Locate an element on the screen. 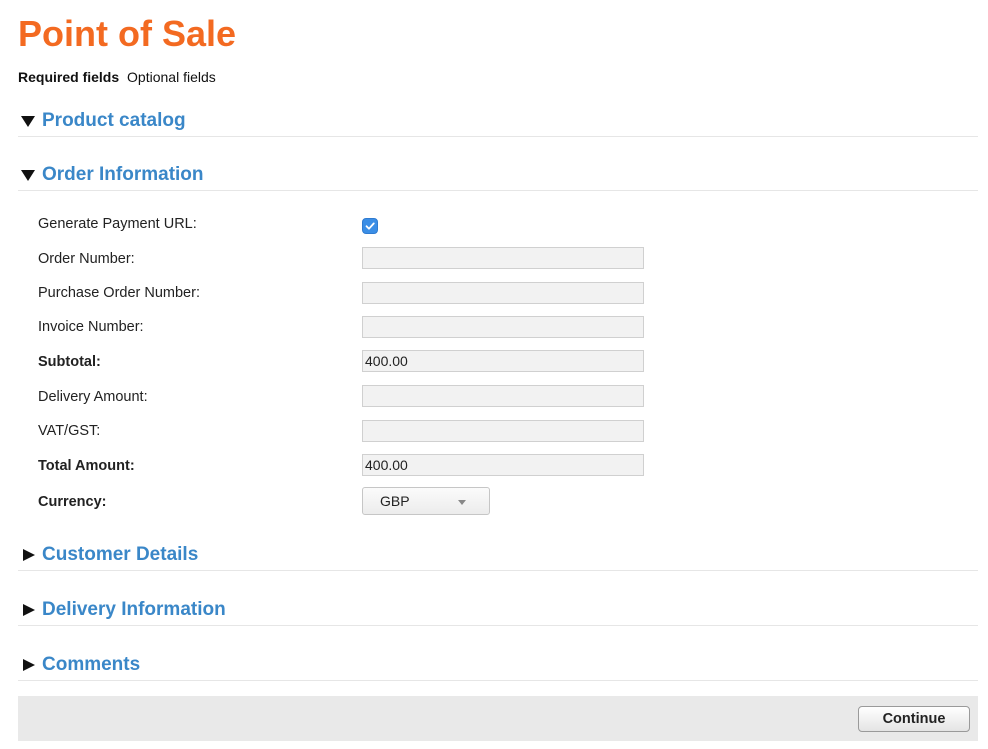  currency-select: GBP is located at coordinates (426, 501).